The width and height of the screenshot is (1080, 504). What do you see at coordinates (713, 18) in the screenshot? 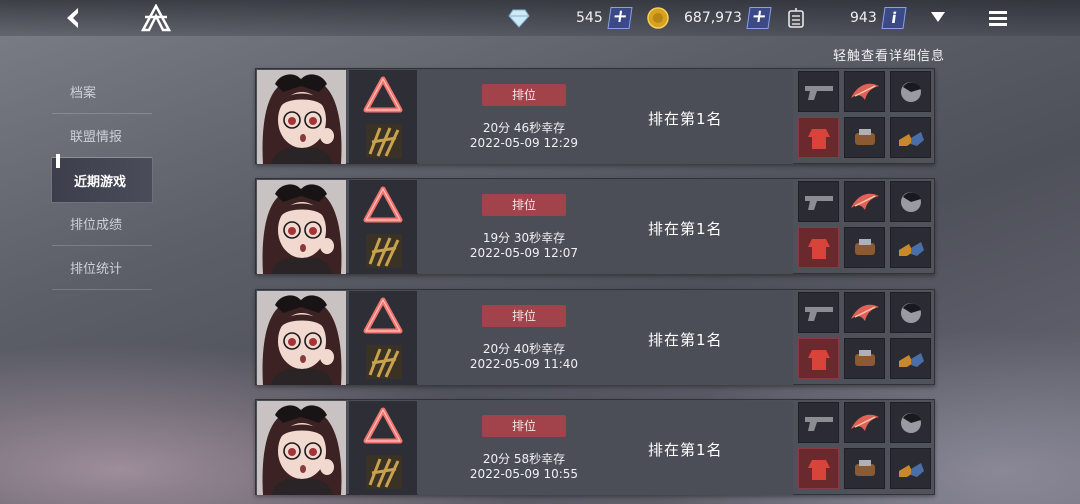
I see `coin-count: 687,973` at bounding box center [713, 18].